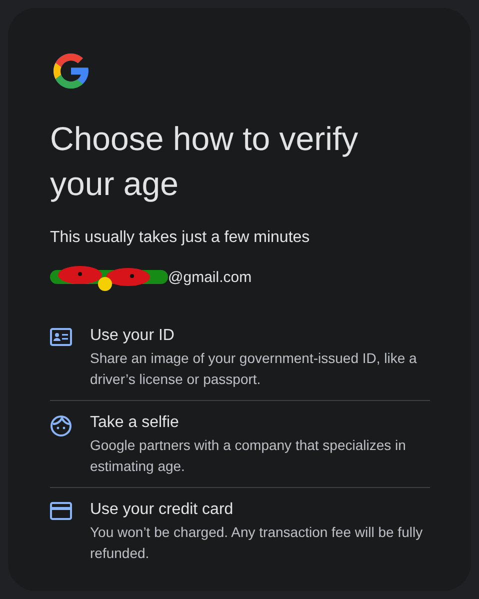 The width and height of the screenshot is (479, 599). Describe the element at coordinates (254, 369) in the screenshot. I see `option-description: Share an image of your government-issued ID, like a driver’s license or passport.` at that location.